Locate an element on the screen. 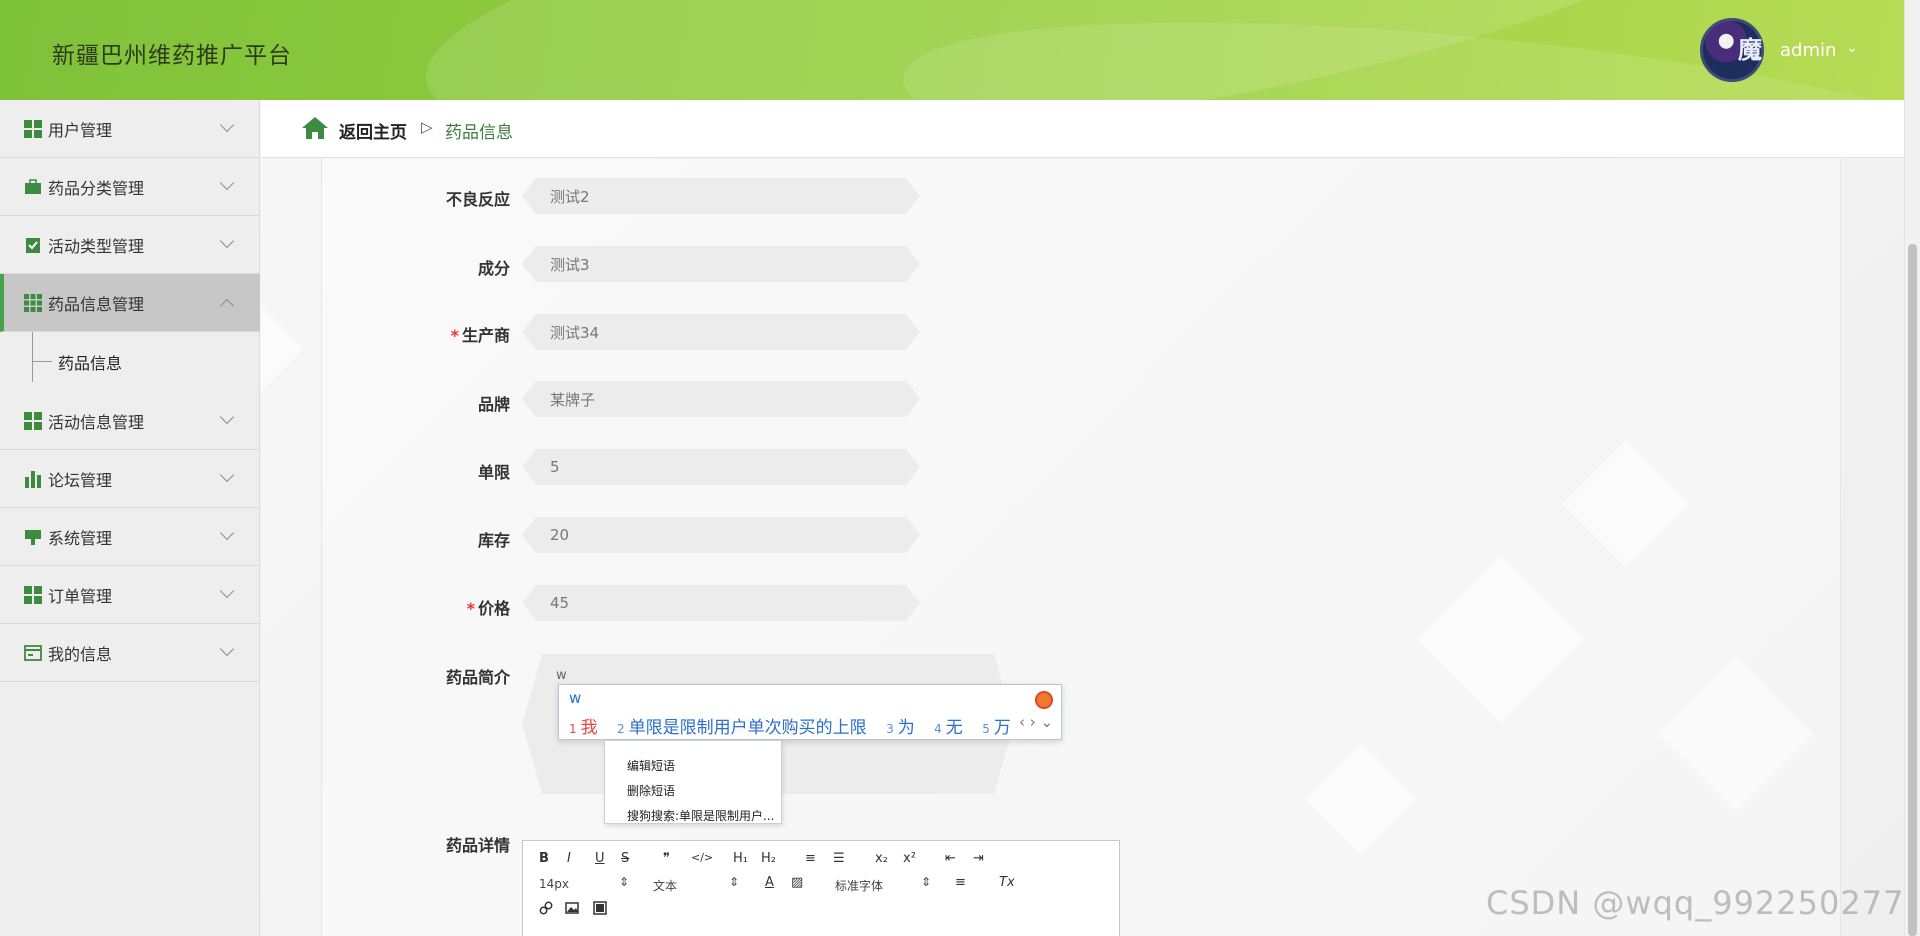 Image resolution: width=1920 pixels, height=936 pixels. intro-textarea-value: w is located at coordinates (561, 675).